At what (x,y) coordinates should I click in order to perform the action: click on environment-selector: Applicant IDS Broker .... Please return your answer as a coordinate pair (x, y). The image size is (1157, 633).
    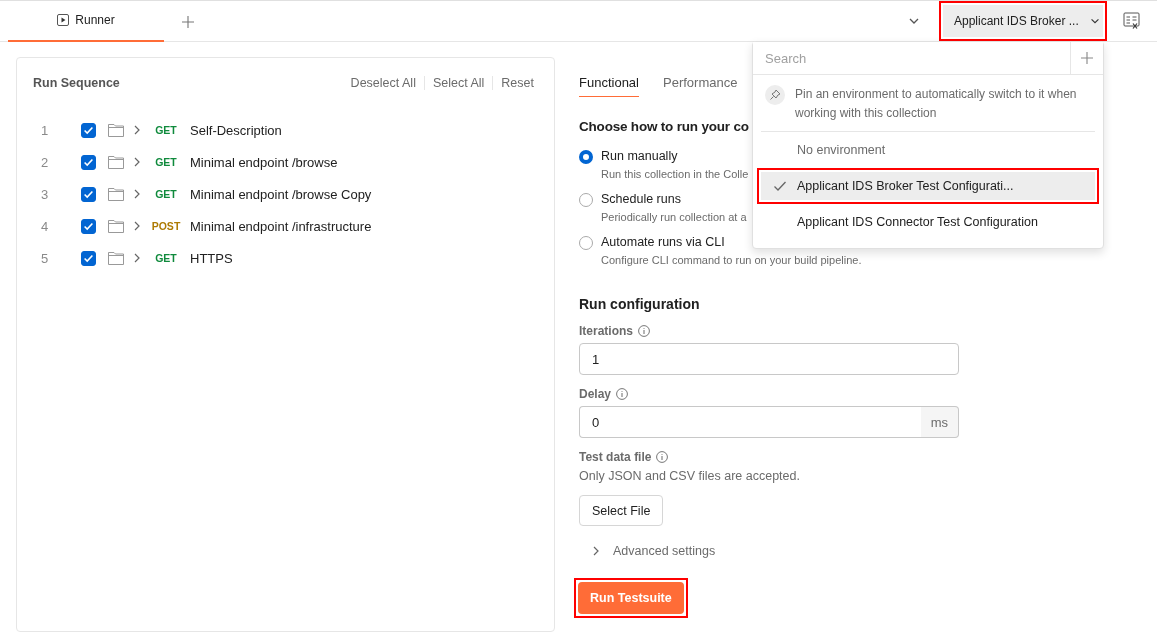
    Looking at the image, I should click on (1023, 21).